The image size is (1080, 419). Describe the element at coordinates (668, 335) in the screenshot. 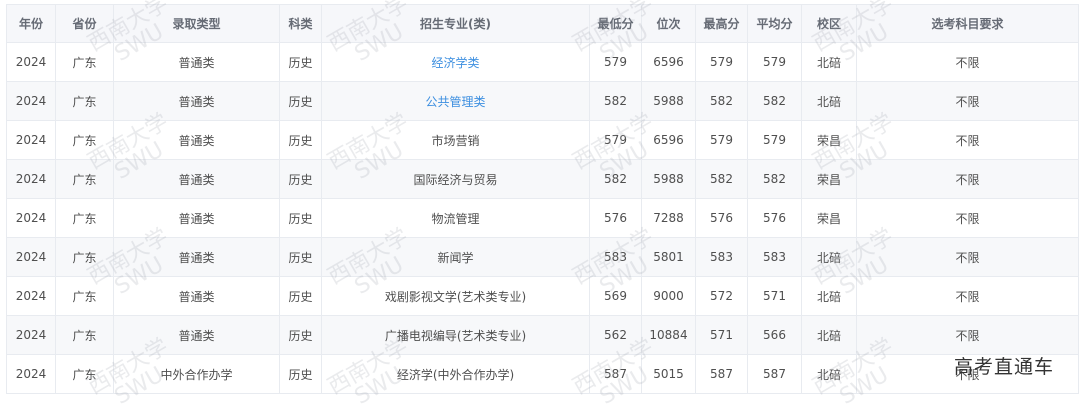

I see `rank-cell: 10884` at that location.